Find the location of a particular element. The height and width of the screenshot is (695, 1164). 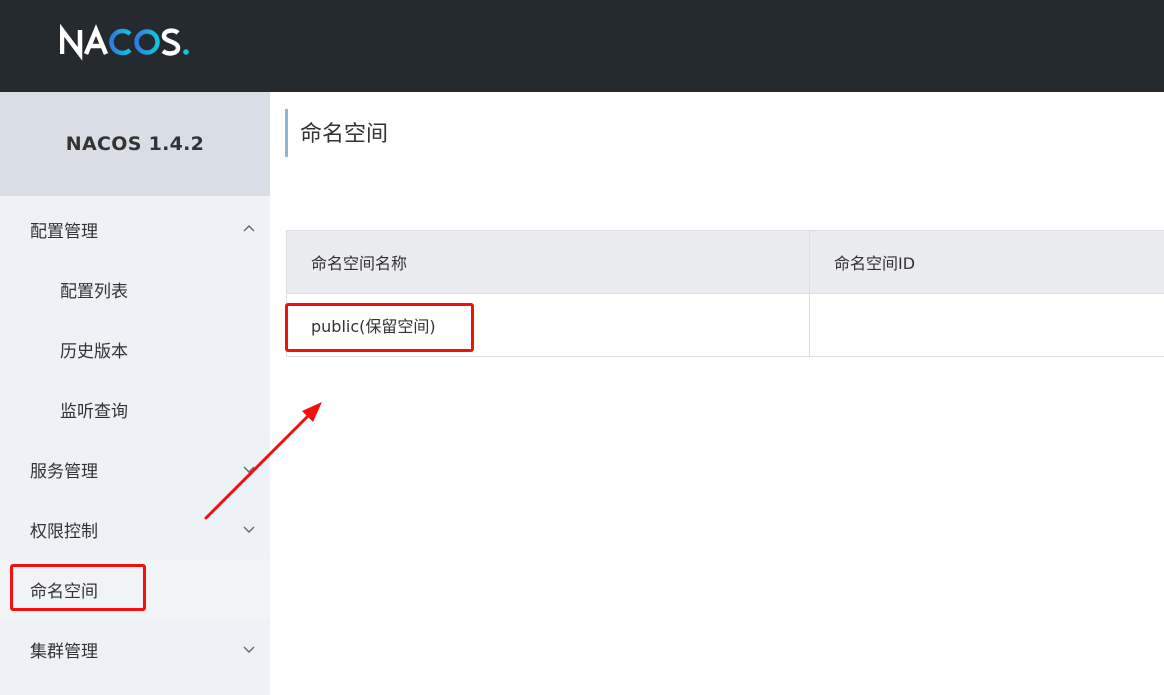

namespace-table: 命名空间名称 命名空间ID public(保留空间) is located at coordinates (725, 293).